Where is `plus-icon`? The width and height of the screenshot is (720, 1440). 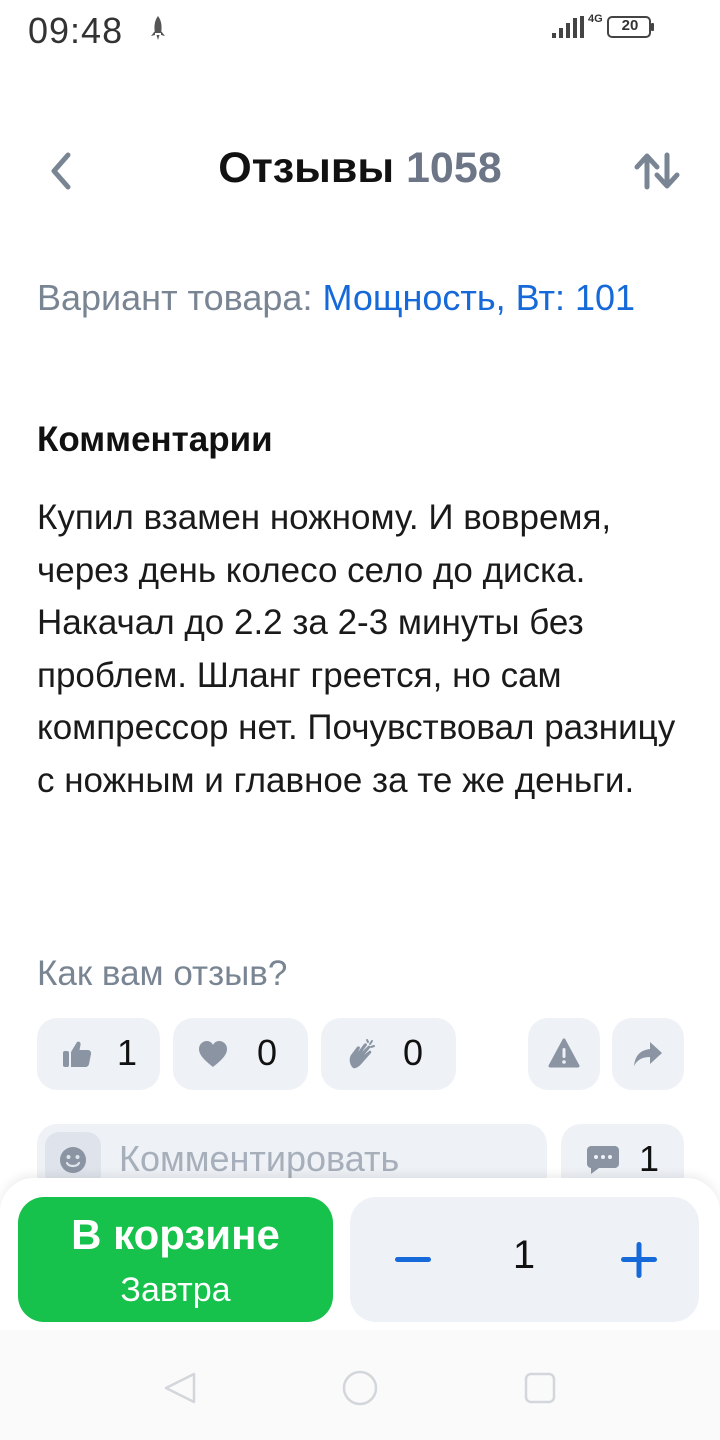
plus-icon is located at coordinates (639, 1260).